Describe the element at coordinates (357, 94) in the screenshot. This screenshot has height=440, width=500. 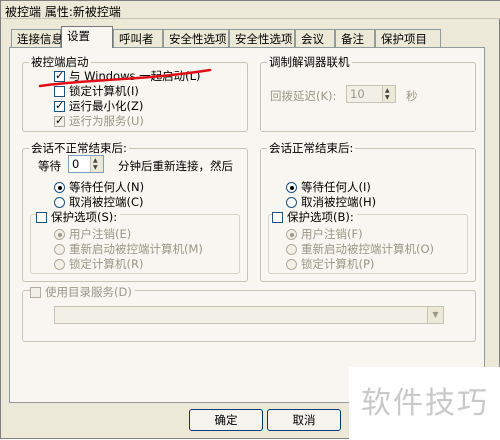
I see `callback-delay-value: 10` at that location.